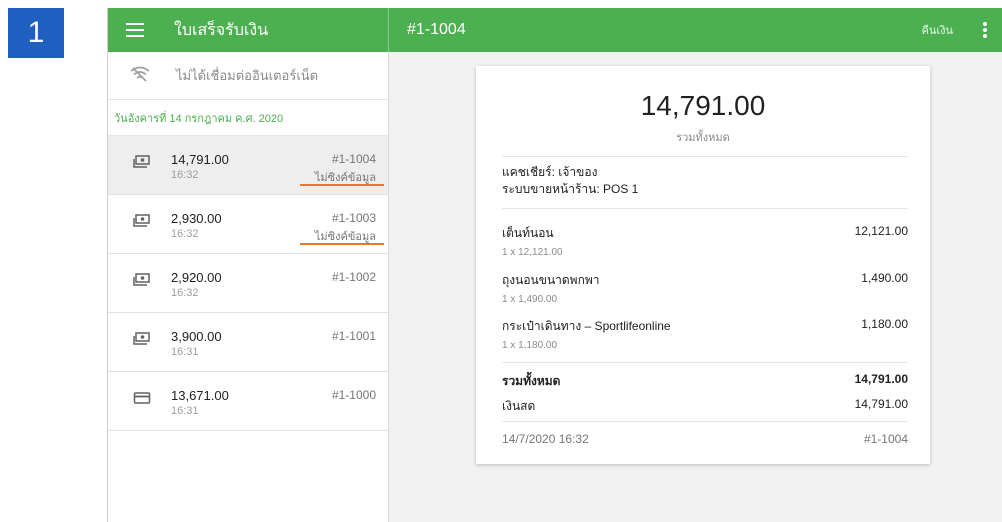 The width and height of the screenshot is (1002, 522). What do you see at coordinates (885, 439) in the screenshot?
I see `receipt-footer-number: #1-1004` at bounding box center [885, 439].